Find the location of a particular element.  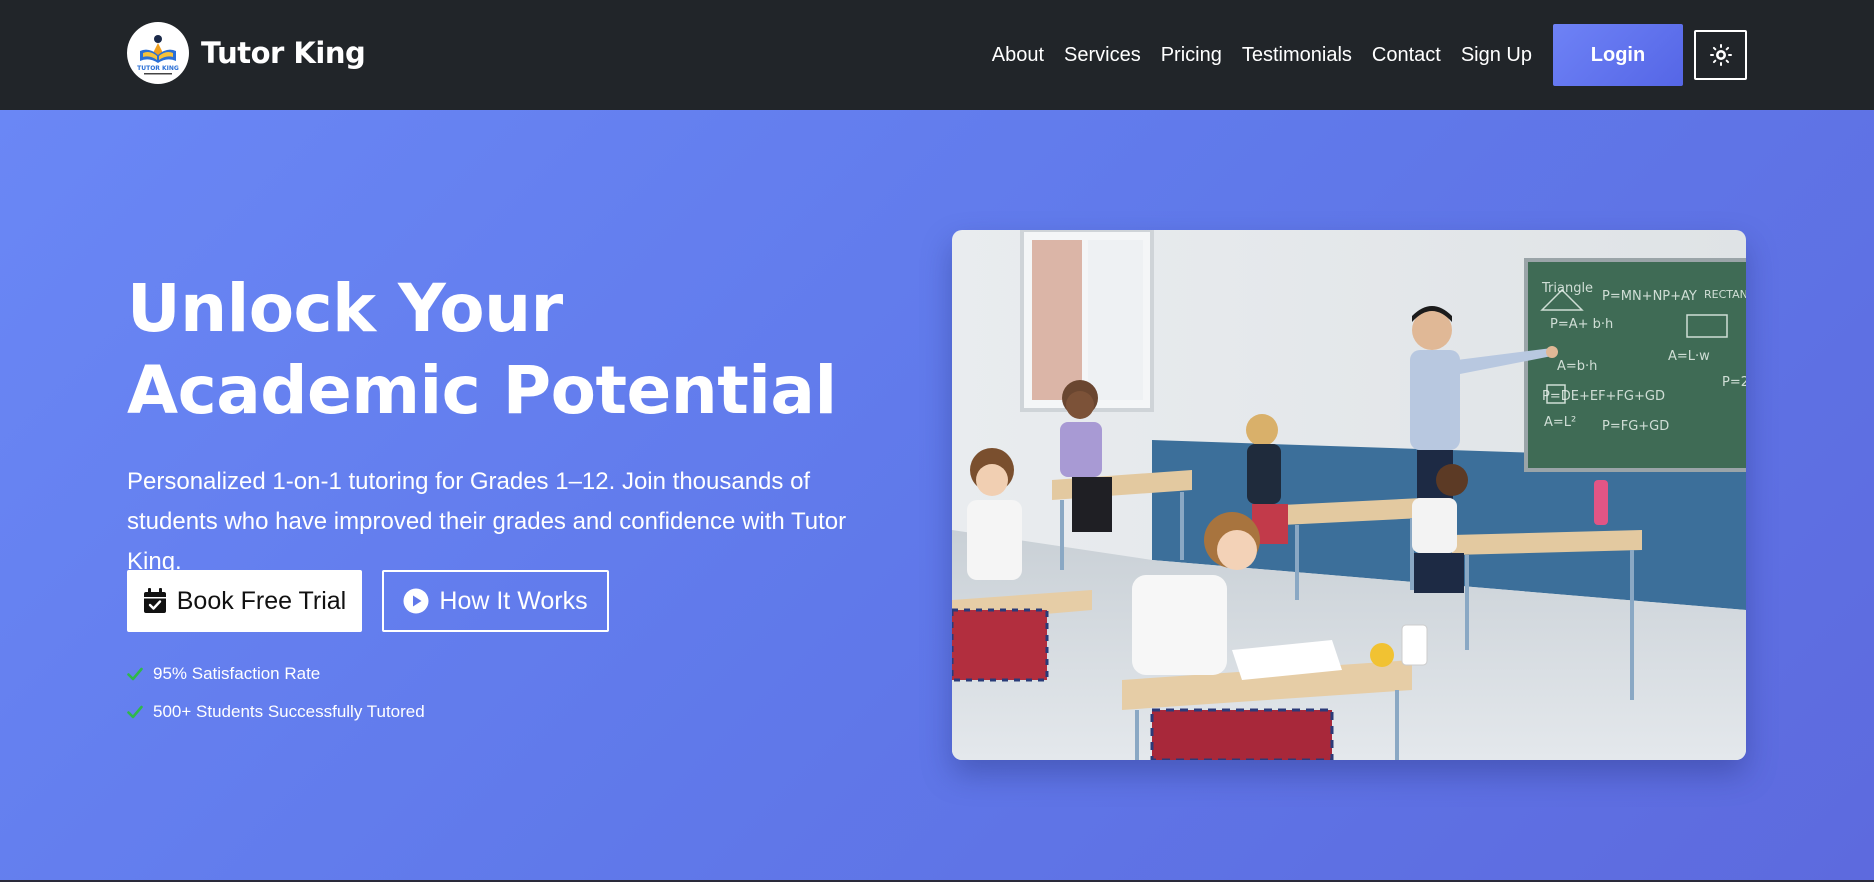

stat-item: 500+ Students Successfully Tutored is located at coordinates (276, 712).